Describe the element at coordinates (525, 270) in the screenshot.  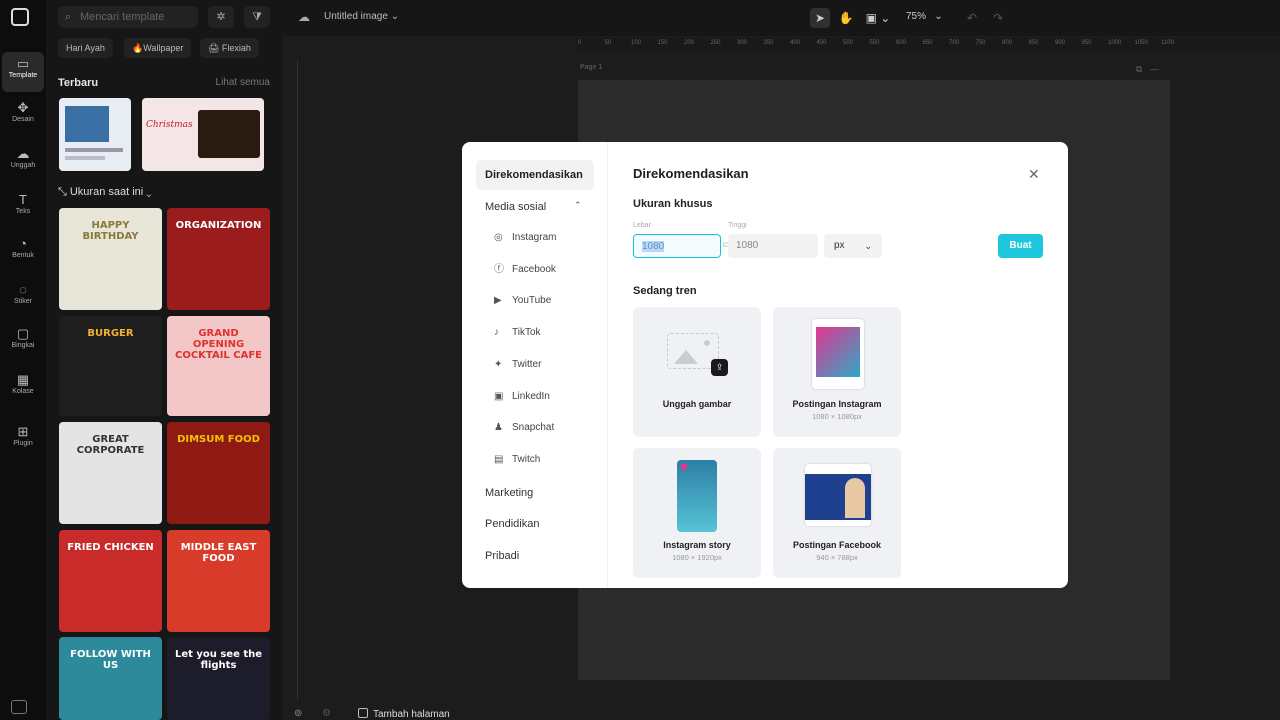
I see `nav-facebook: ⓕ Facebook` at that location.